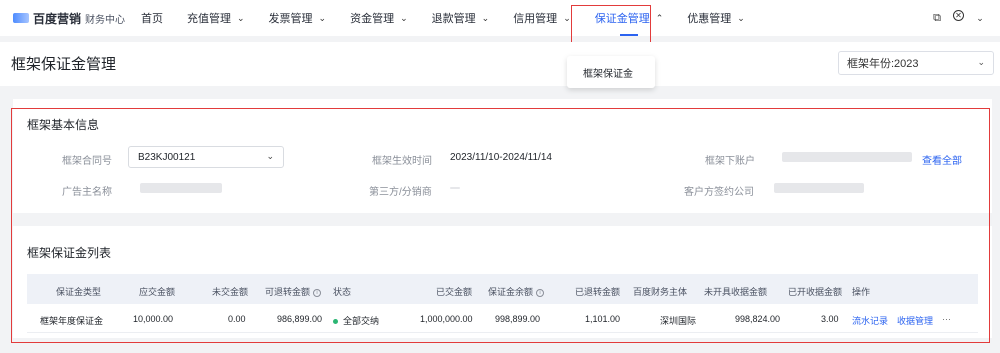 The height and width of the screenshot is (353, 1000). Describe the element at coordinates (453, 19) in the screenshot. I see `nav-item-label: 退款管理` at that location.